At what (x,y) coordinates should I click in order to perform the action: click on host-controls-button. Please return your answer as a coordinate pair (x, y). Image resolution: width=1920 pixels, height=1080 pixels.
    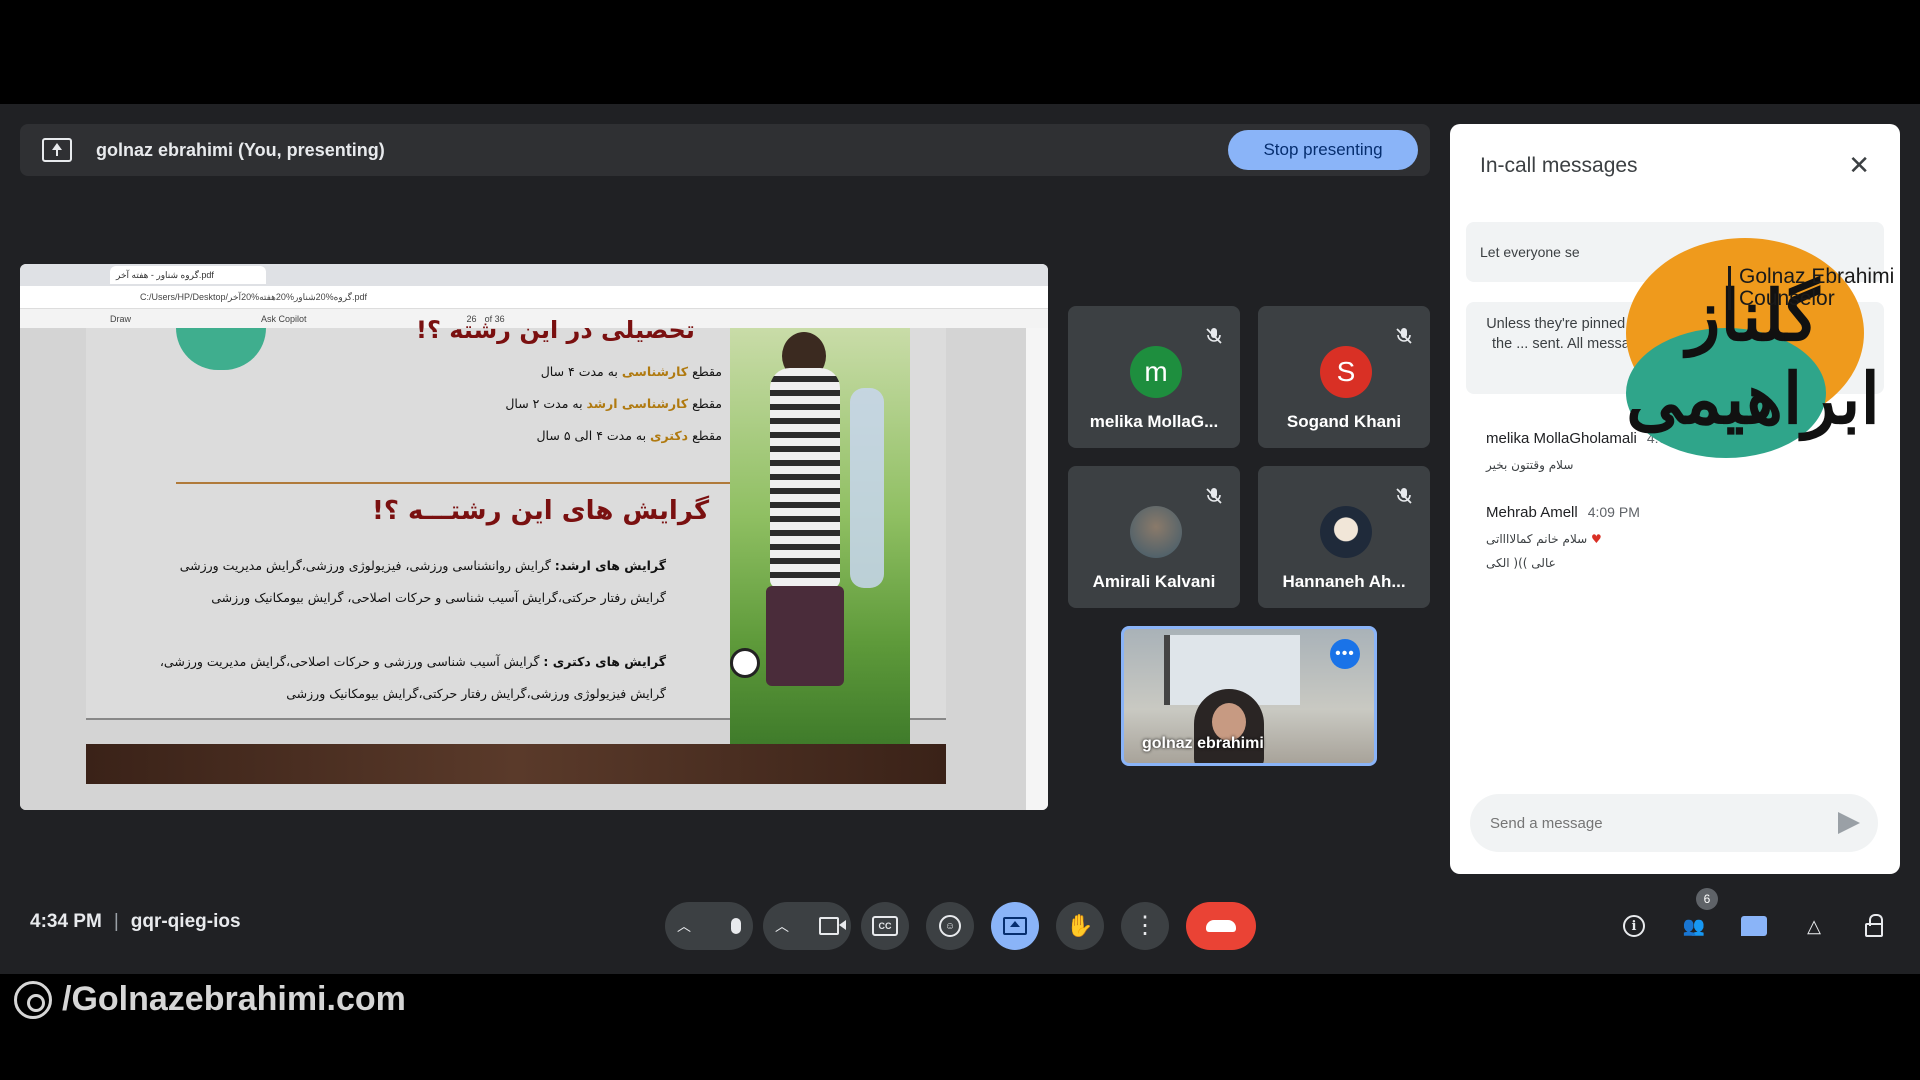
    Looking at the image, I should click on (1874, 926).